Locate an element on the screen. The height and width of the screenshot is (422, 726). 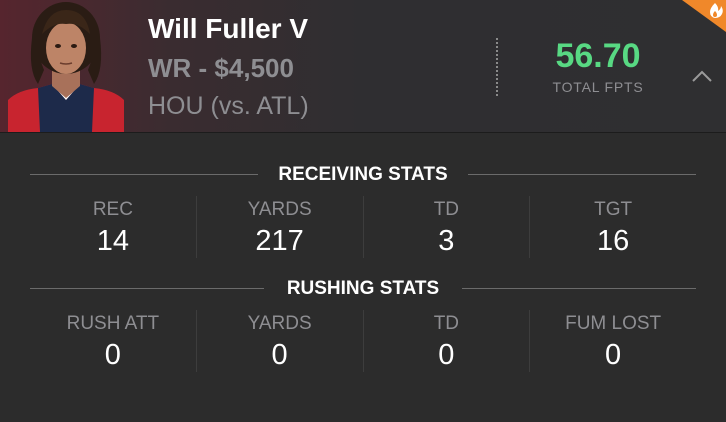
stat-label: REC is located at coordinates (112, 209).